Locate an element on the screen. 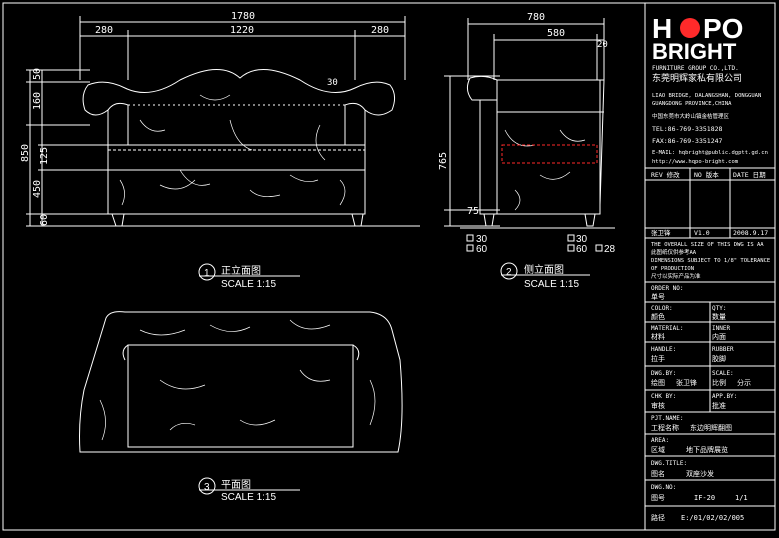 Image resolution: width=779 pixels, height=538 pixels. company-email: E-MAIL: hqbright@public.dgptt.gd.cn is located at coordinates (710, 153).